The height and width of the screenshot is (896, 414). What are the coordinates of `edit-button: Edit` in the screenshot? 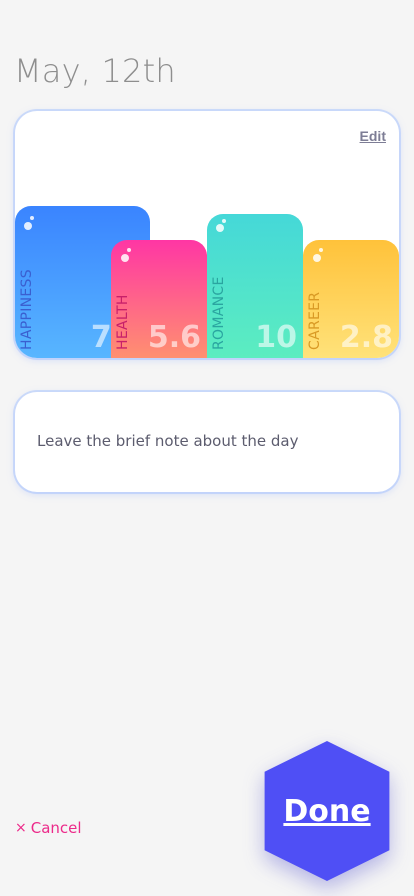 It's located at (373, 136).